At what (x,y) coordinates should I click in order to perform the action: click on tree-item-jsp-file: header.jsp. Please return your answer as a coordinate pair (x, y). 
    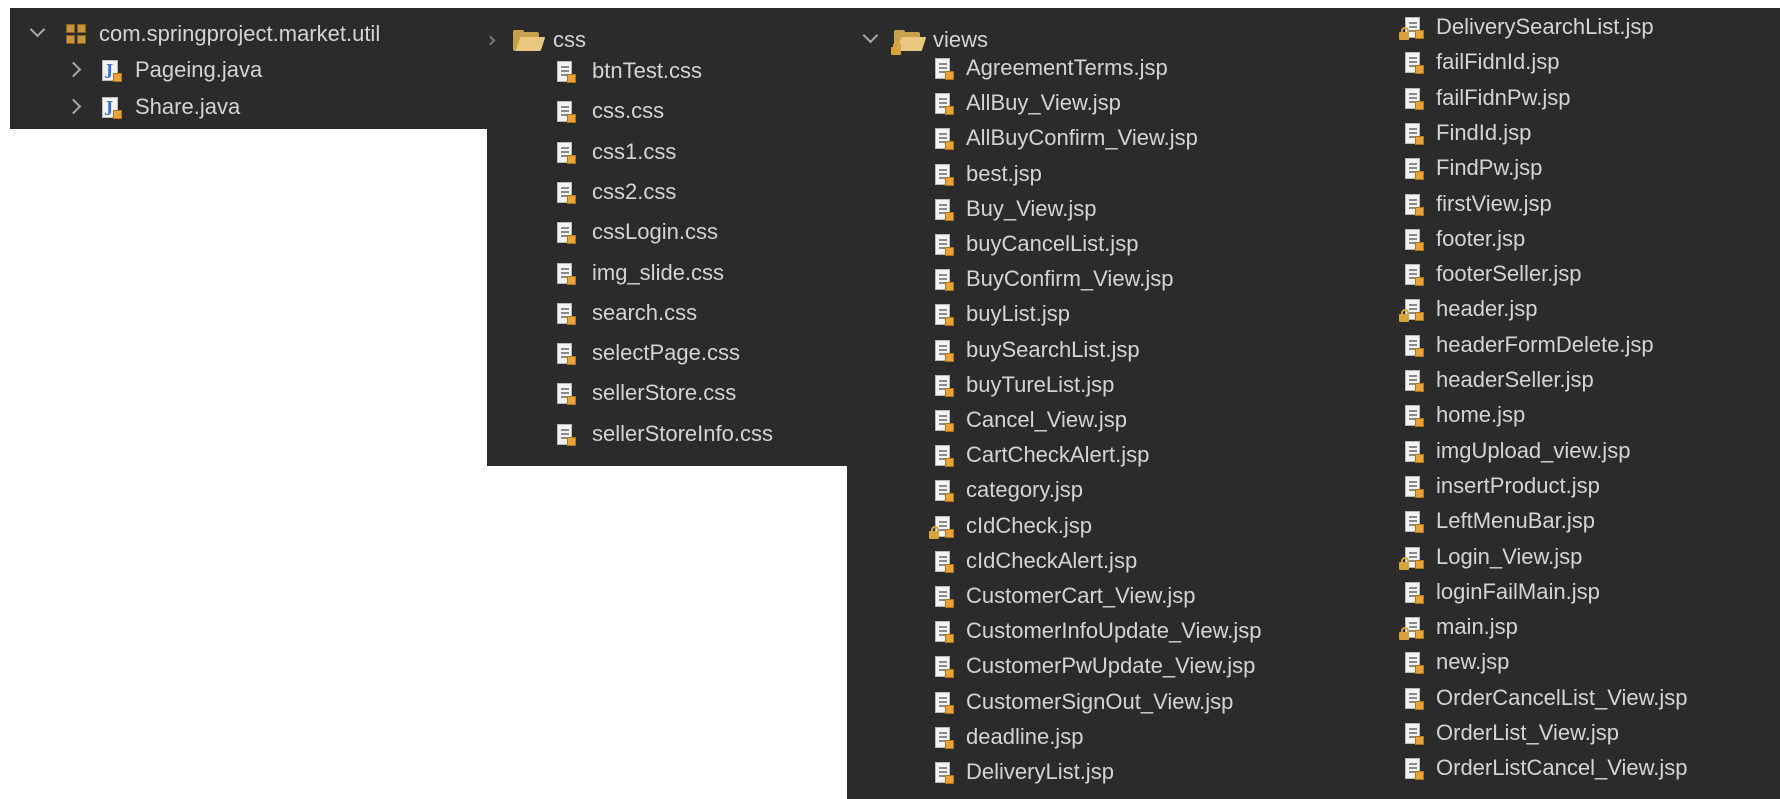
    Looking at the image, I should click on (1588, 309).